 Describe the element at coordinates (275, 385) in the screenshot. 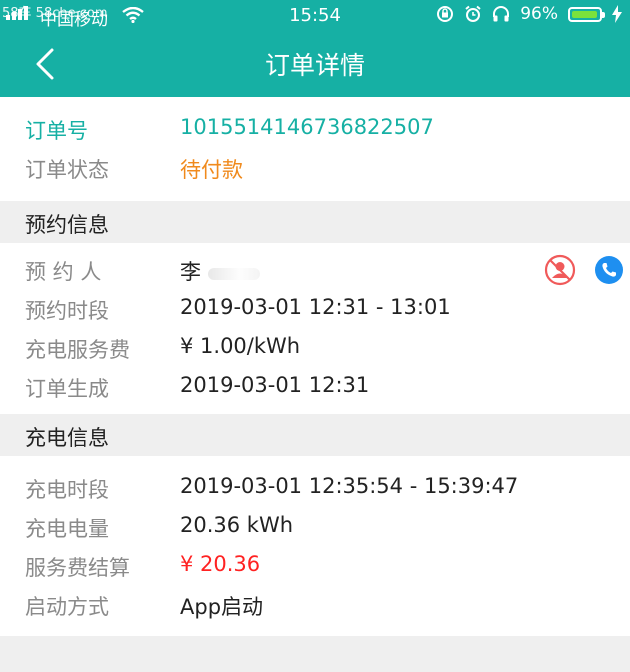

I see `order-created-value: 2019-03-01 12:31` at that location.